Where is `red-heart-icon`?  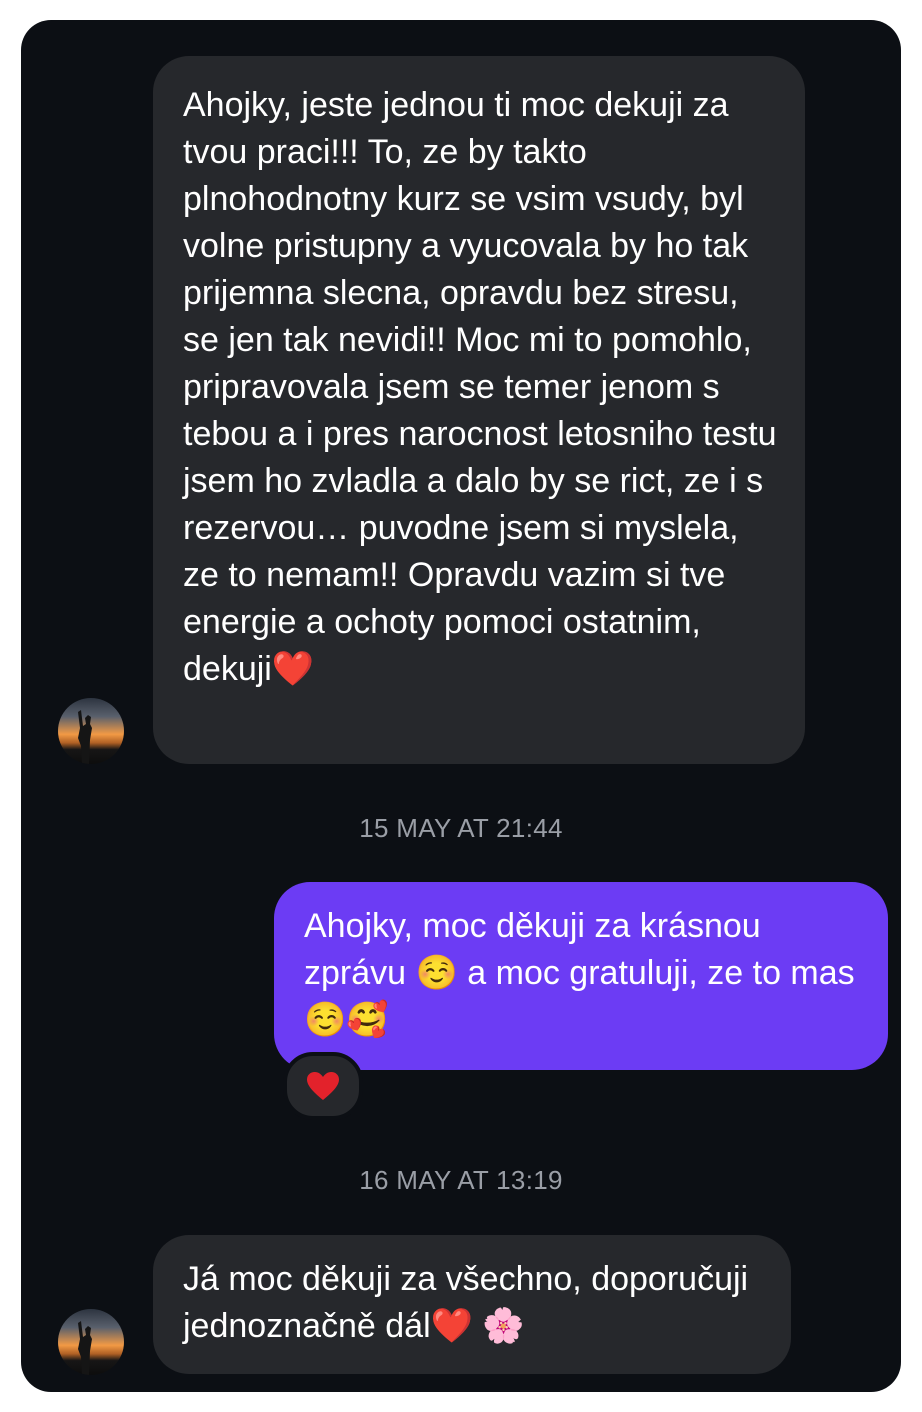 red-heart-icon is located at coordinates (323, 1086).